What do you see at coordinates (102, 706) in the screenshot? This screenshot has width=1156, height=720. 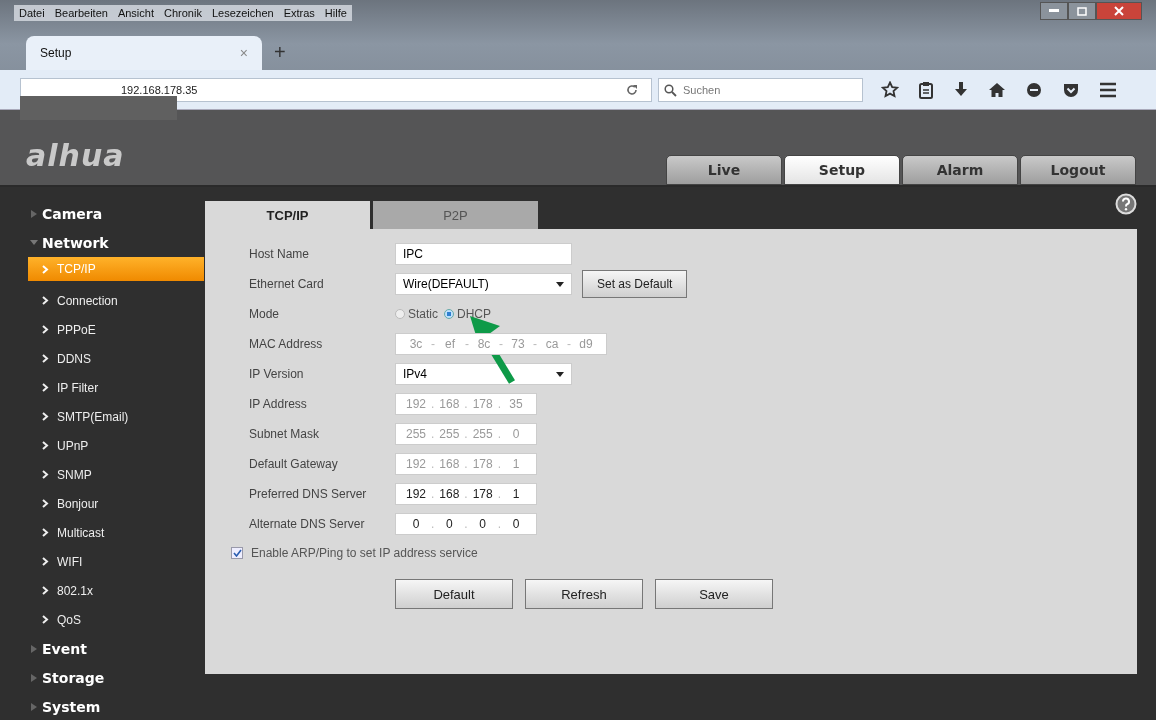 I see `sidebar-section: System` at bounding box center [102, 706].